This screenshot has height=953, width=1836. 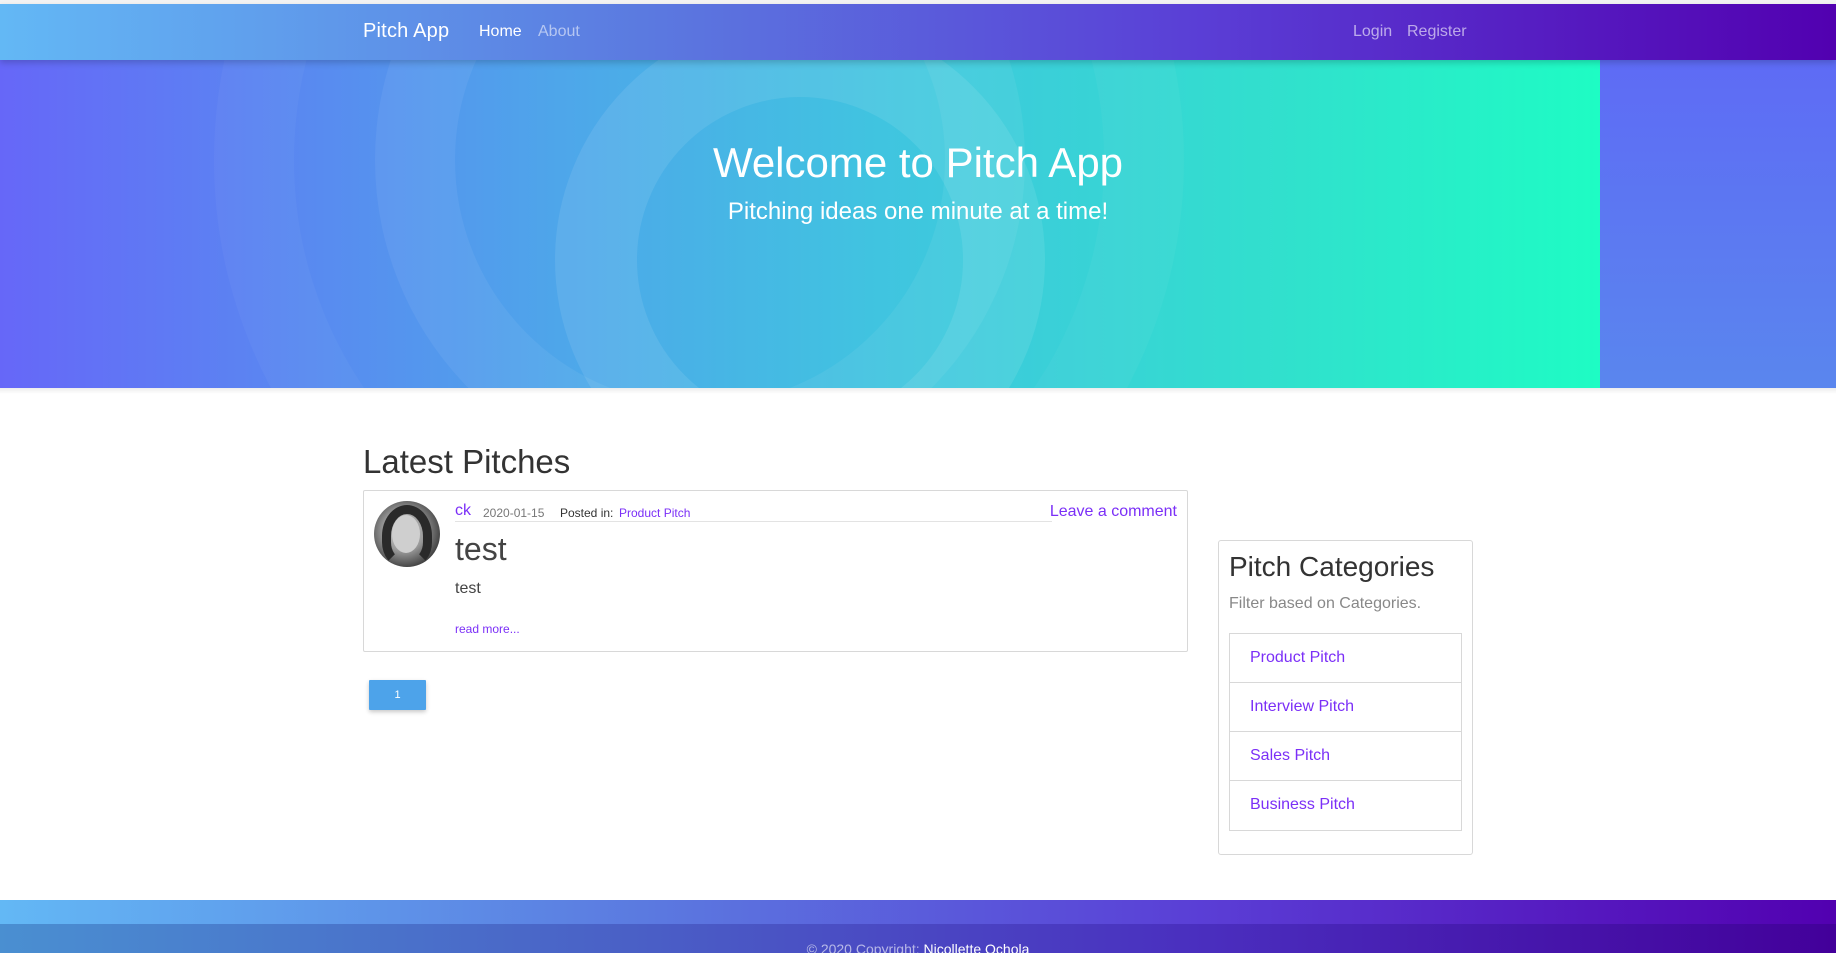 I want to click on category-item-interview-pitch: Interview Pitch, so click(x=1345, y=707).